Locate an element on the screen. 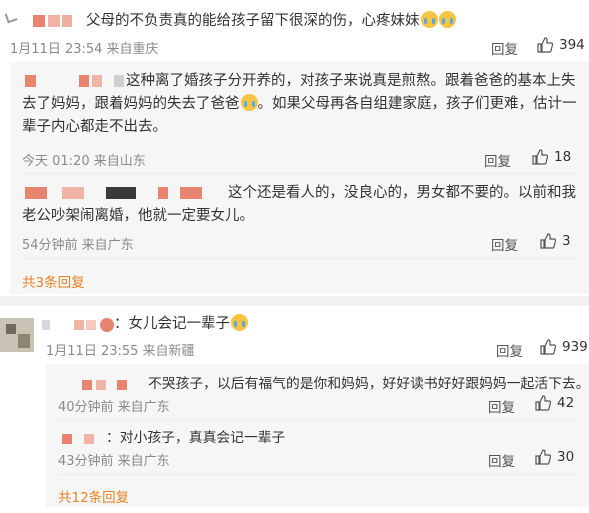  laughing-face-icon is located at coordinates (249, 102).